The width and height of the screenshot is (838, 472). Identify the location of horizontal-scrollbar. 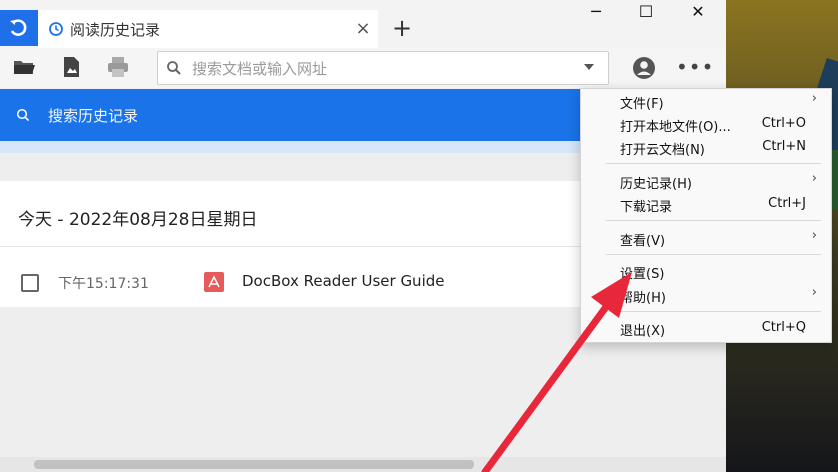
(363, 464).